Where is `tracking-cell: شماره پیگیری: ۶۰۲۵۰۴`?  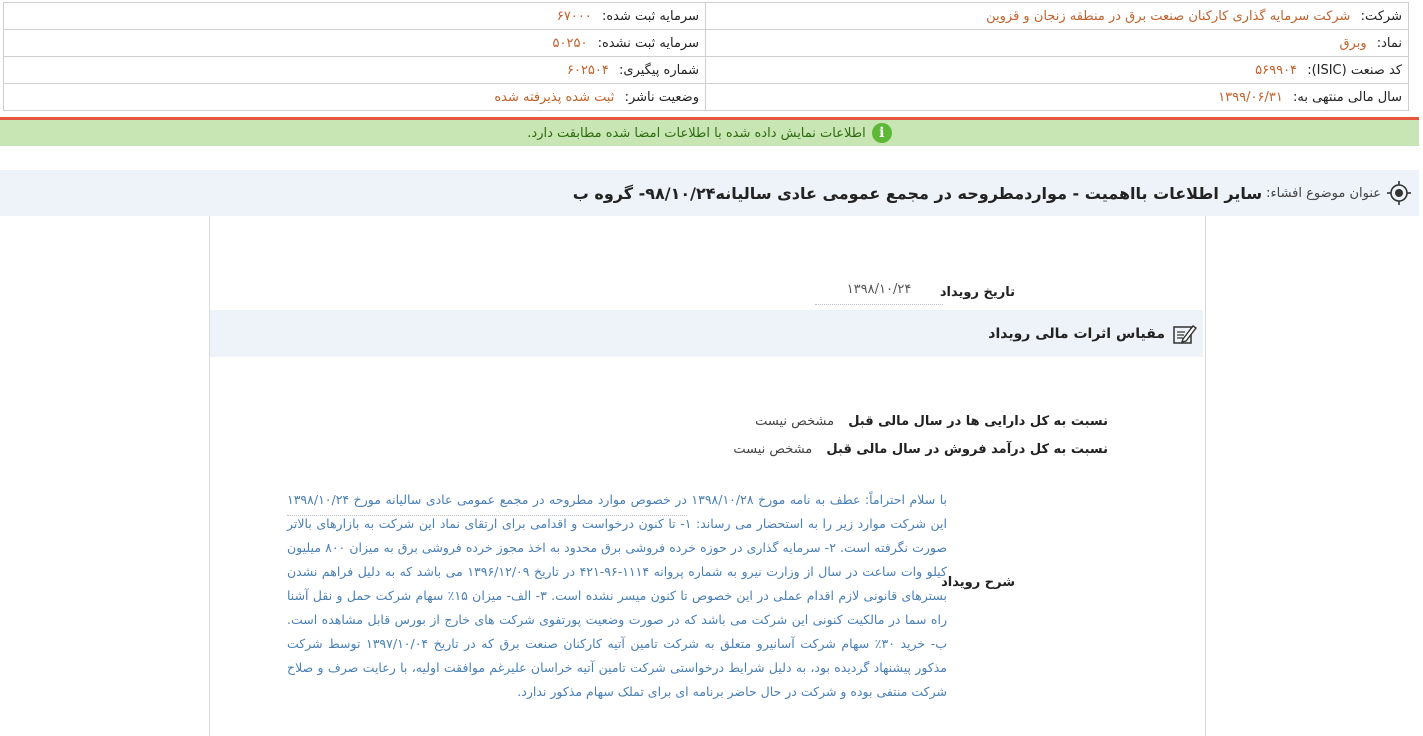 tracking-cell: شماره پیگیری: ۶۰۲۵۰۴ is located at coordinates (354, 70).